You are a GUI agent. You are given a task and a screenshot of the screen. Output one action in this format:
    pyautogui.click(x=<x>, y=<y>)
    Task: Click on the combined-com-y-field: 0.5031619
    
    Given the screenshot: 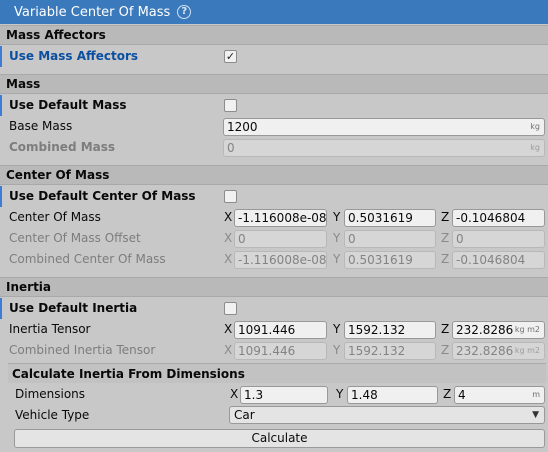 What is the action you would take?
    pyautogui.click(x=390, y=260)
    